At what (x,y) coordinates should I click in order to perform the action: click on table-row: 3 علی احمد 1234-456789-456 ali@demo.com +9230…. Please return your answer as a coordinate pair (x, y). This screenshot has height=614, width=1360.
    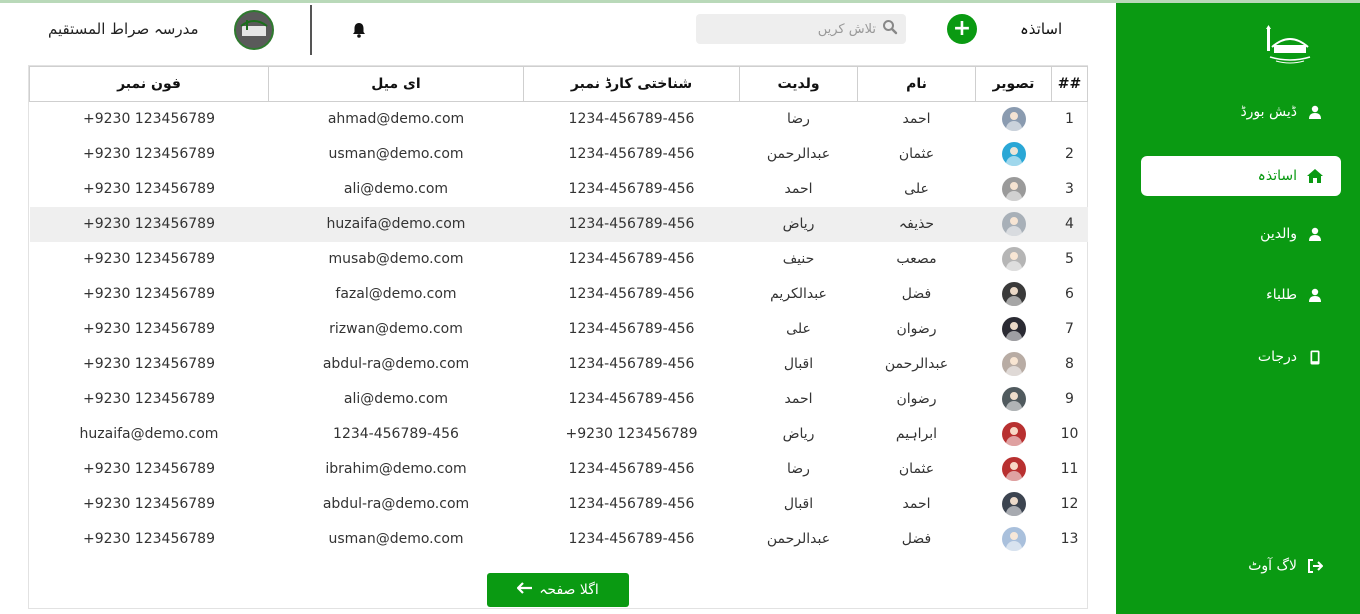
    Looking at the image, I should click on (559, 189).